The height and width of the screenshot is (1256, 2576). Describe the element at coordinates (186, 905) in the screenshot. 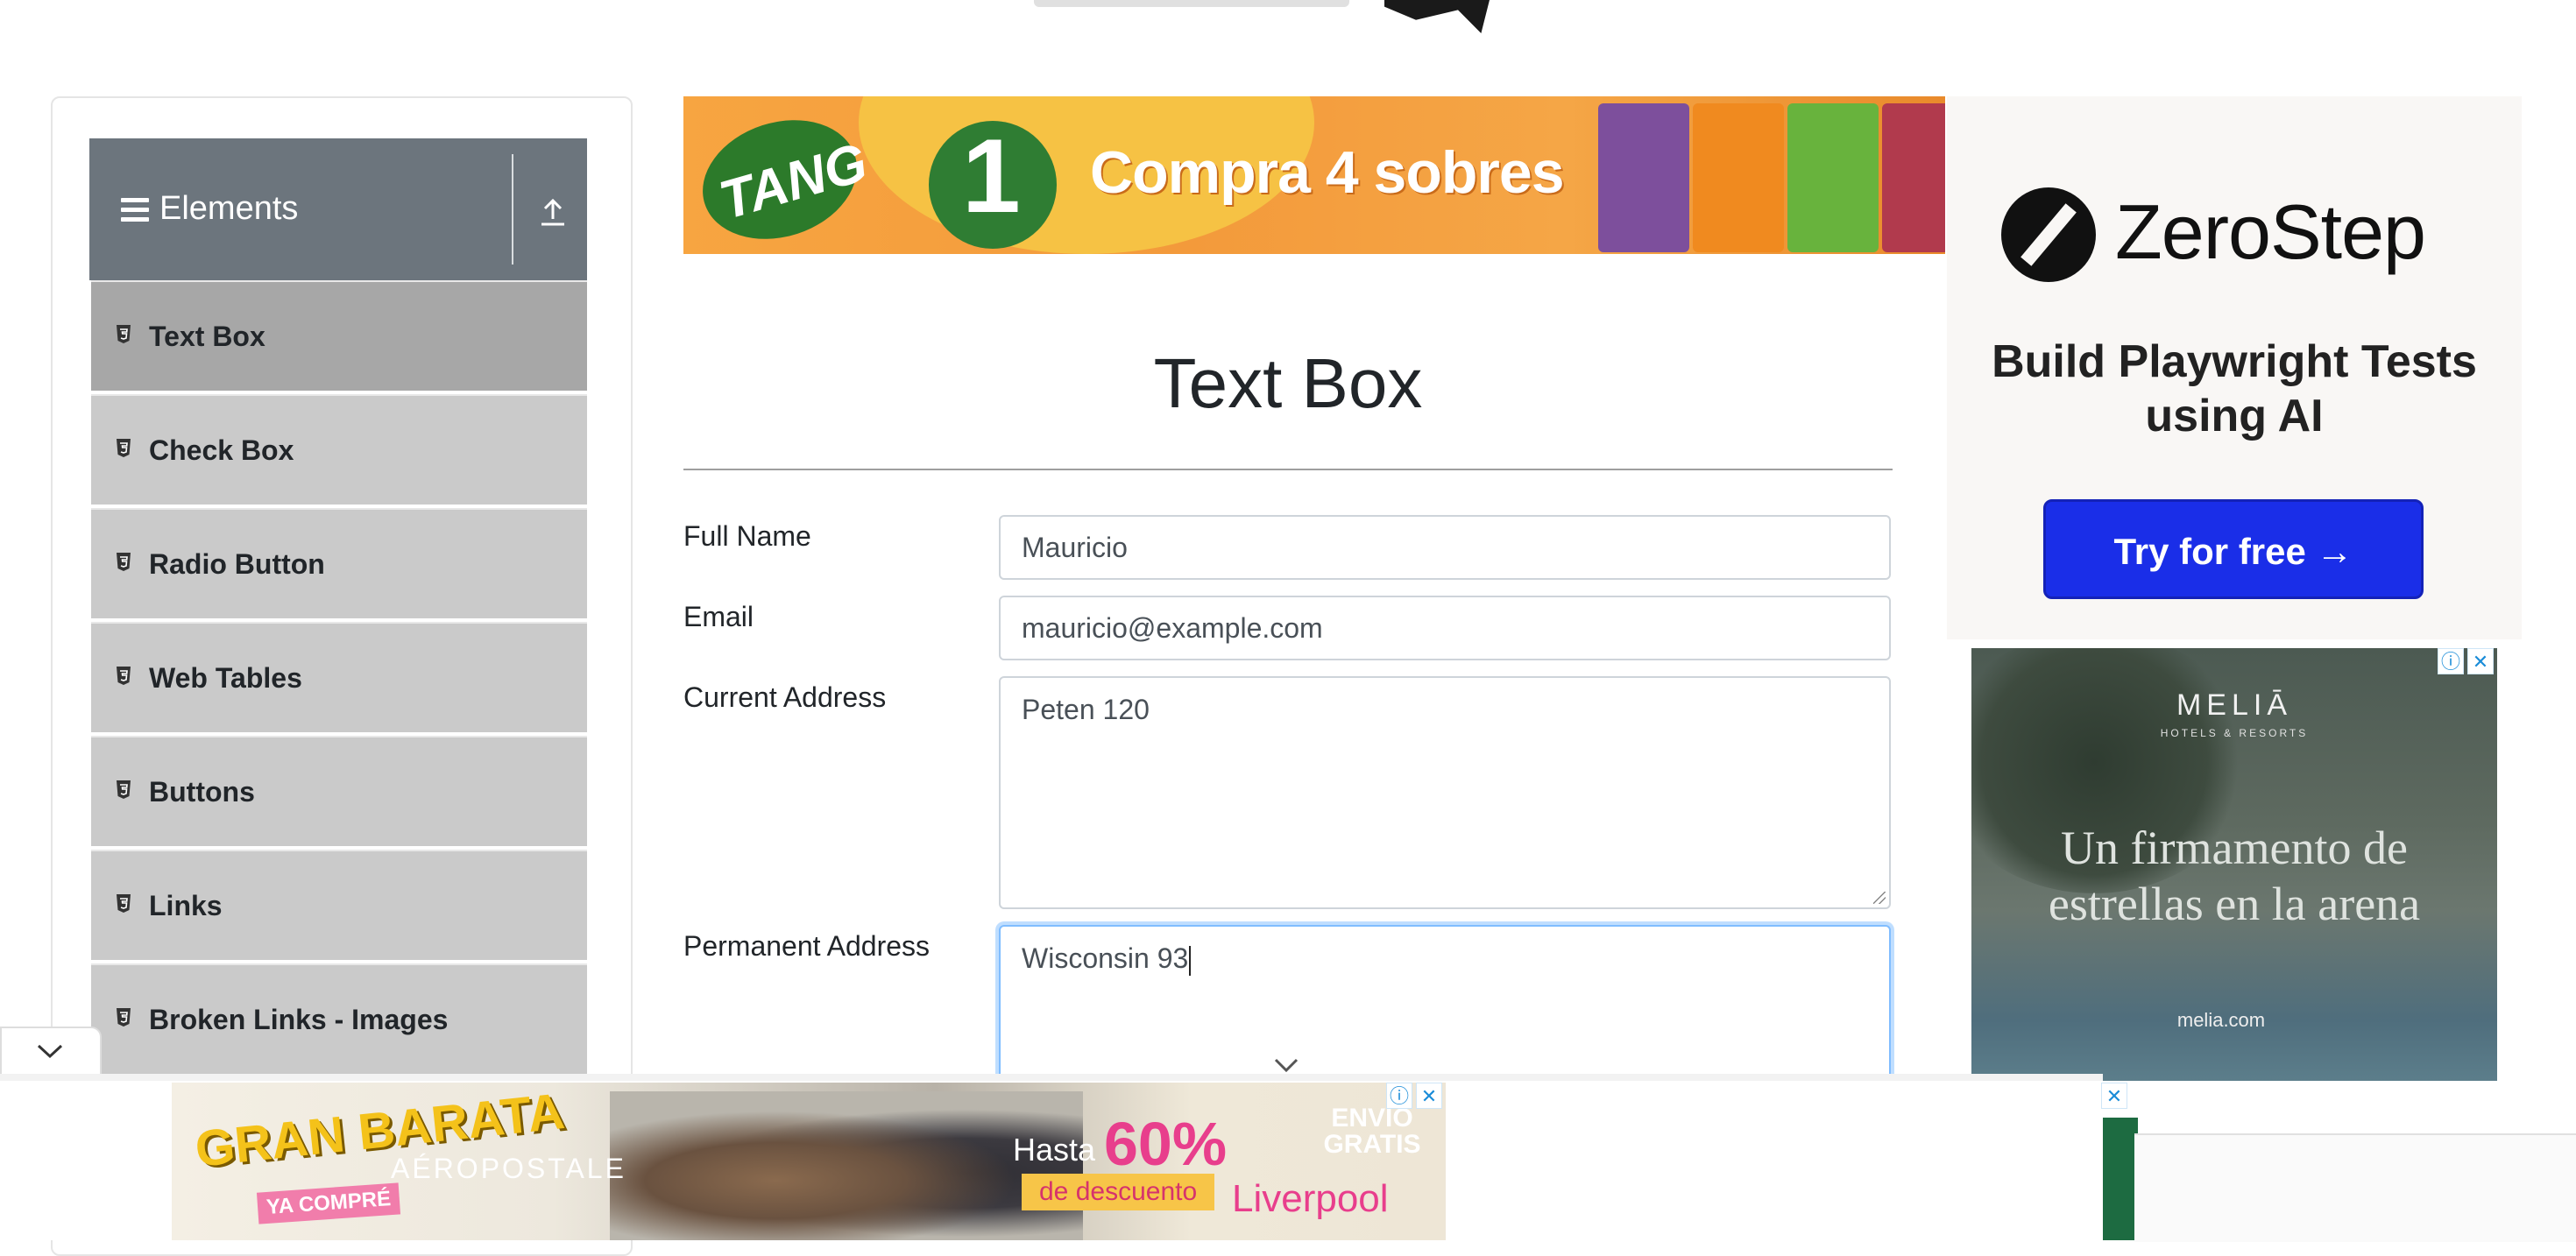

I see `sidebar-item-label: Links` at that location.